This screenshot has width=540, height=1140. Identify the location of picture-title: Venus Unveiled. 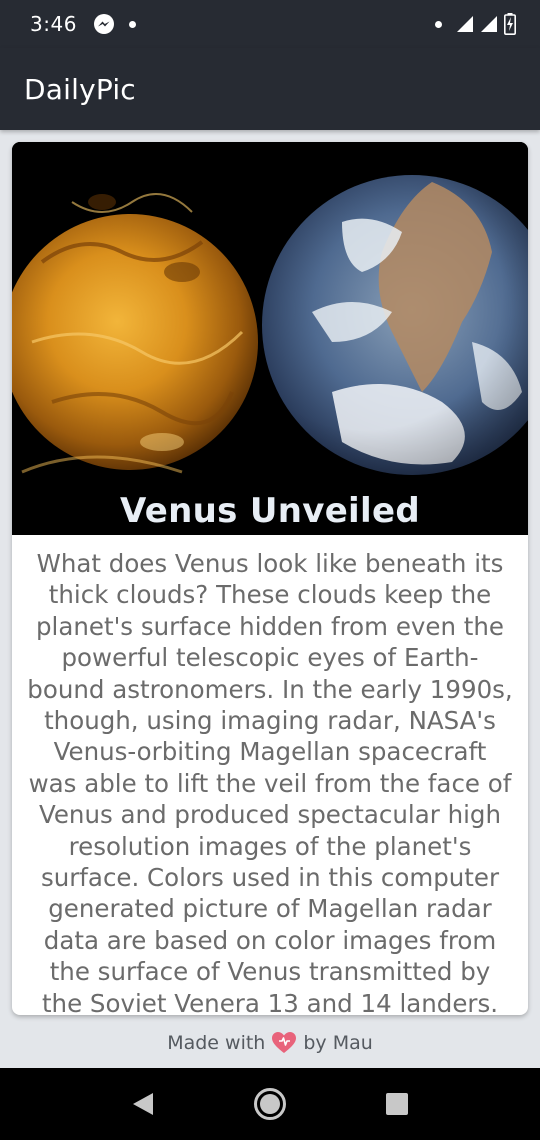
(270, 511).